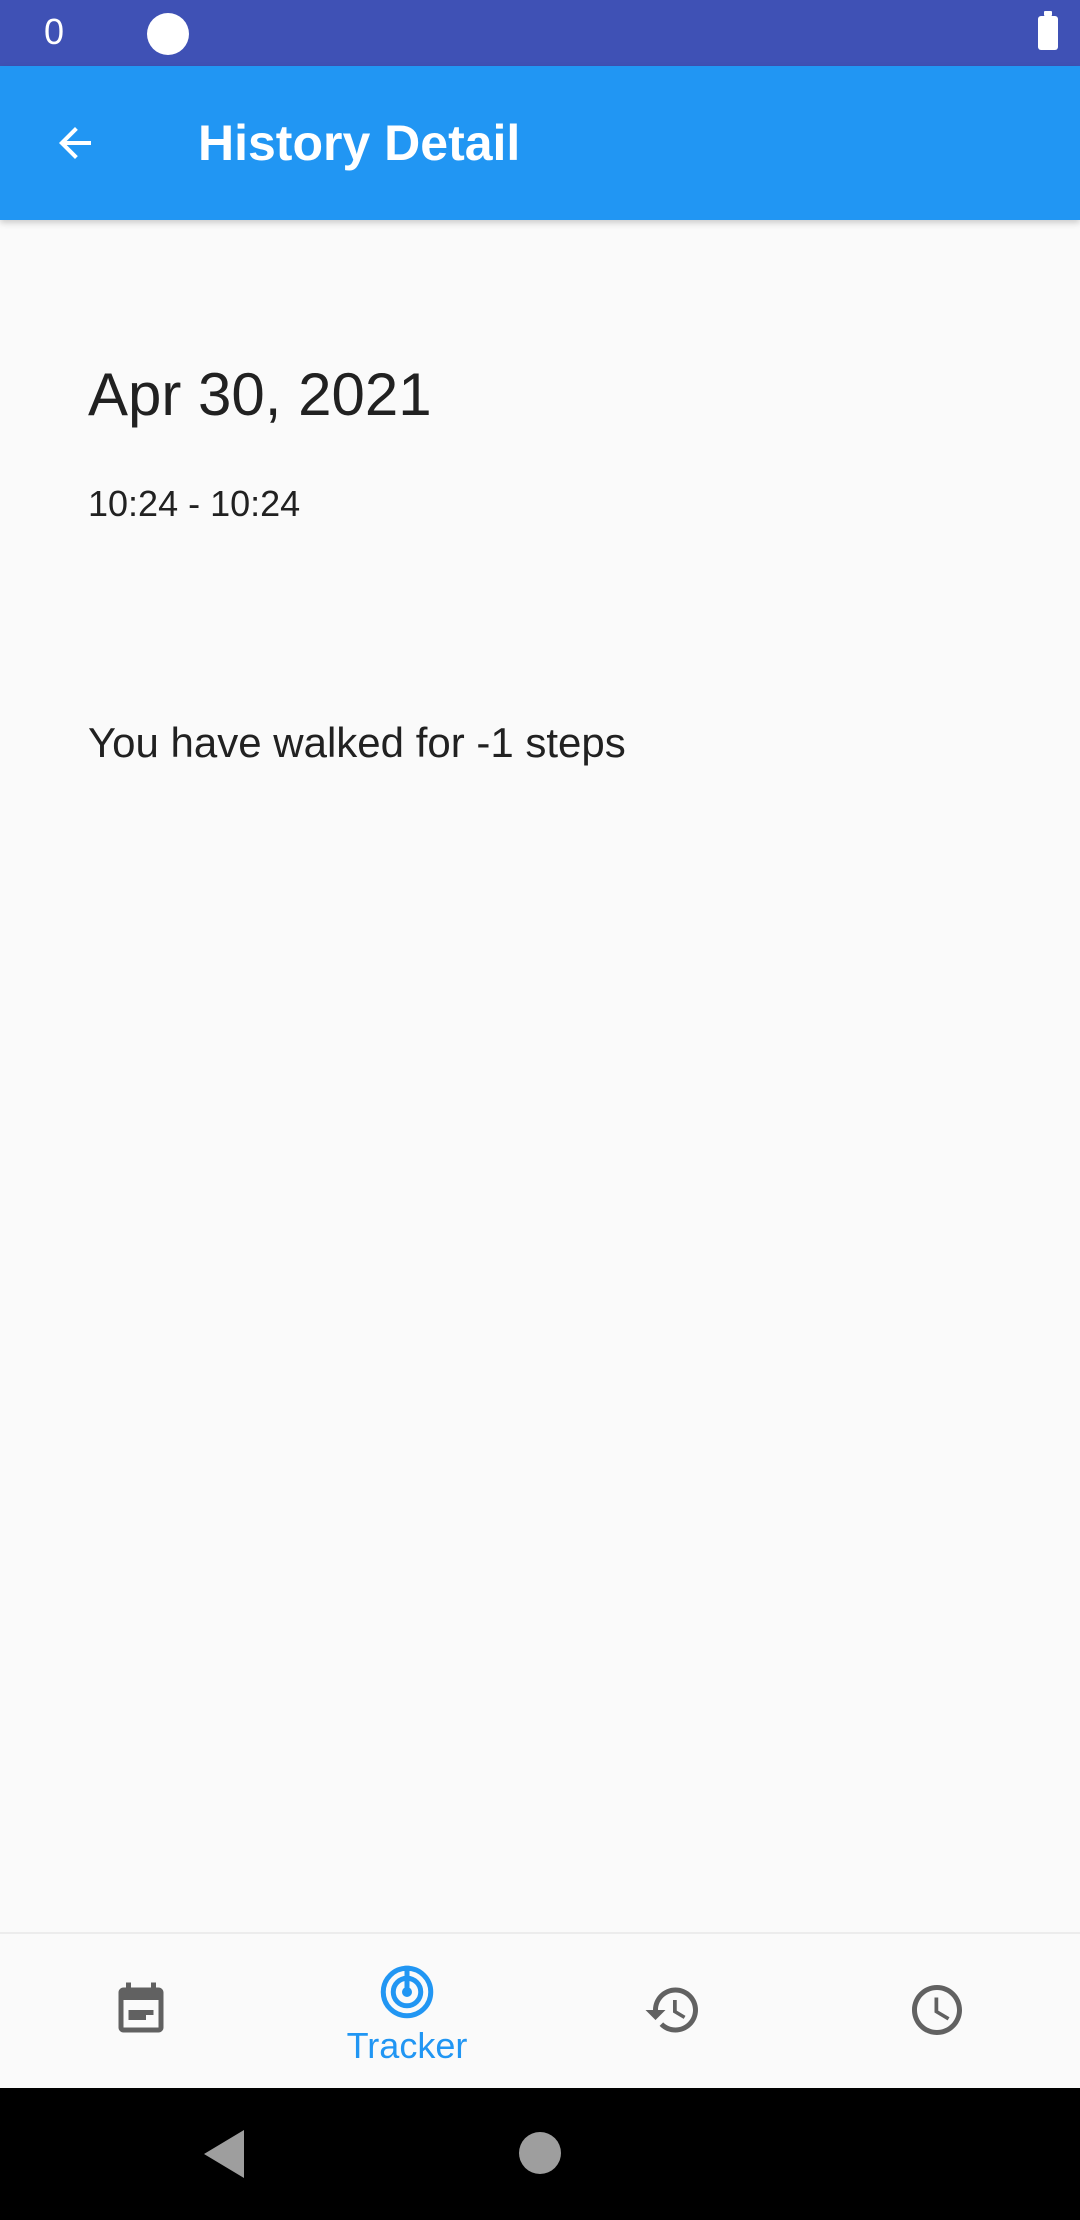  I want to click on system-navigation-bar, so click(540, 2154).